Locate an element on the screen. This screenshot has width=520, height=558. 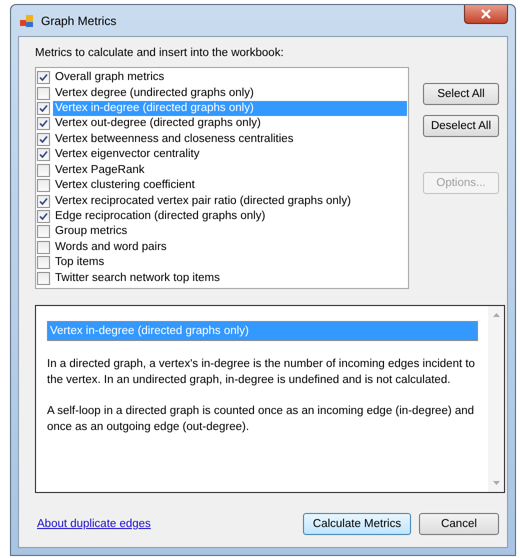
list-item: Group metrics is located at coordinates (230, 232).